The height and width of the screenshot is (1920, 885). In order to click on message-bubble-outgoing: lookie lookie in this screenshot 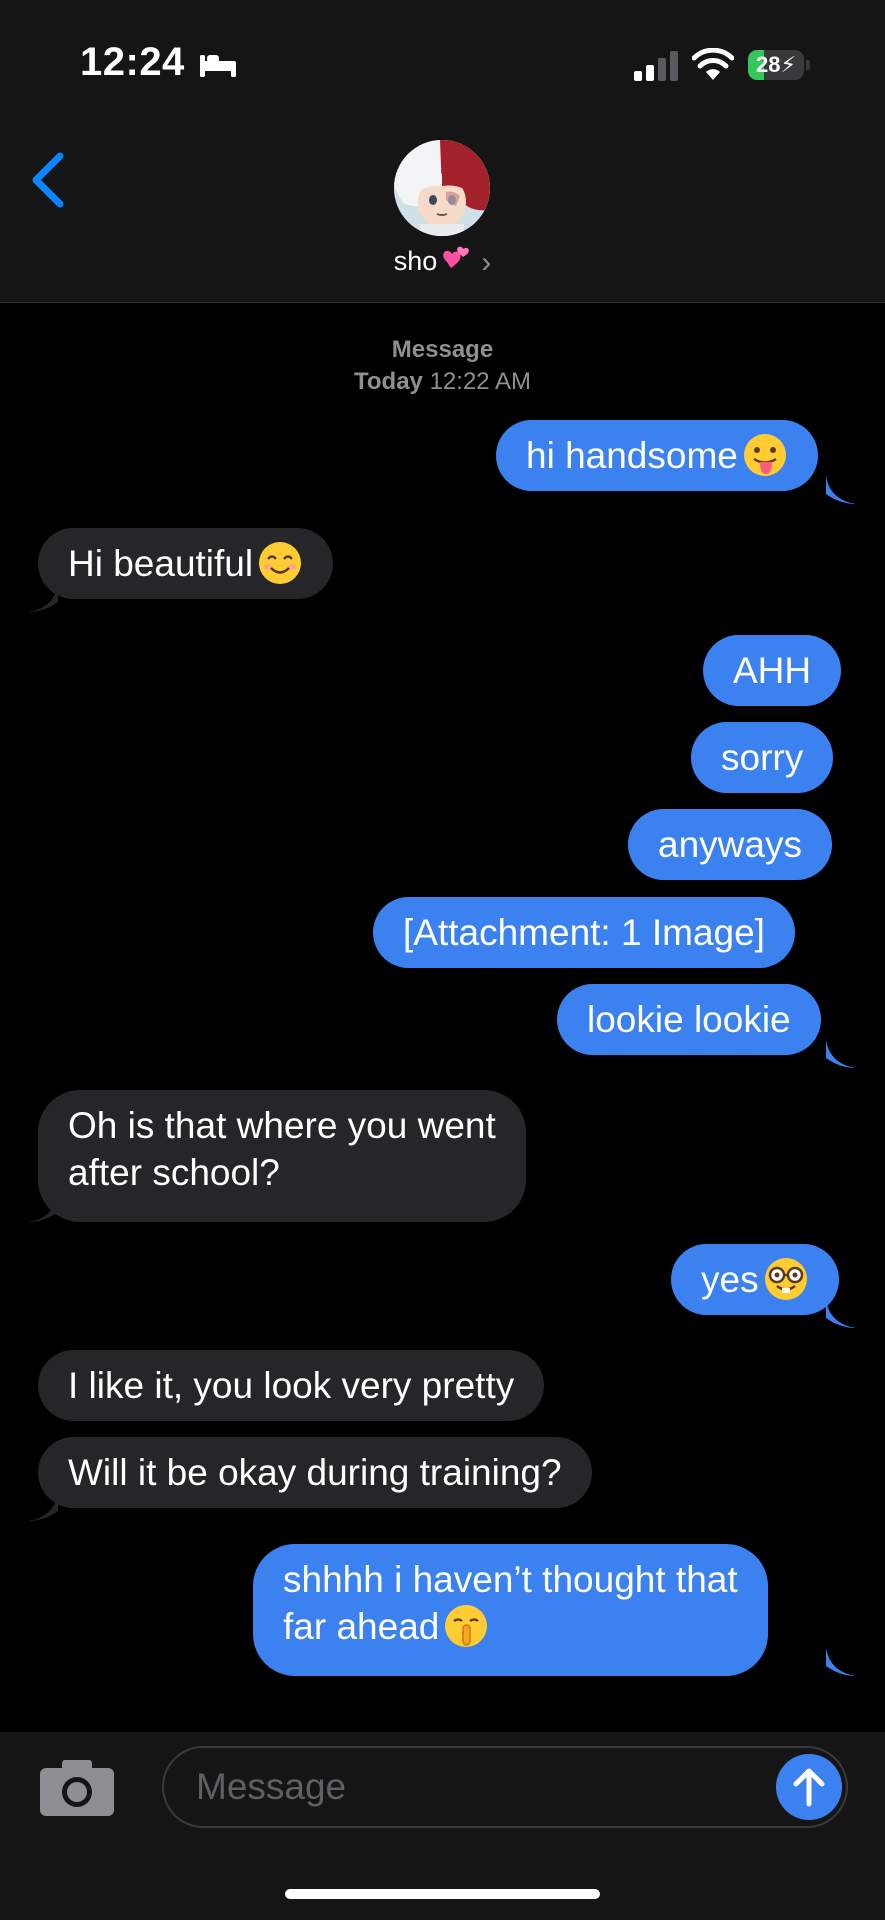, I will do `click(689, 1019)`.